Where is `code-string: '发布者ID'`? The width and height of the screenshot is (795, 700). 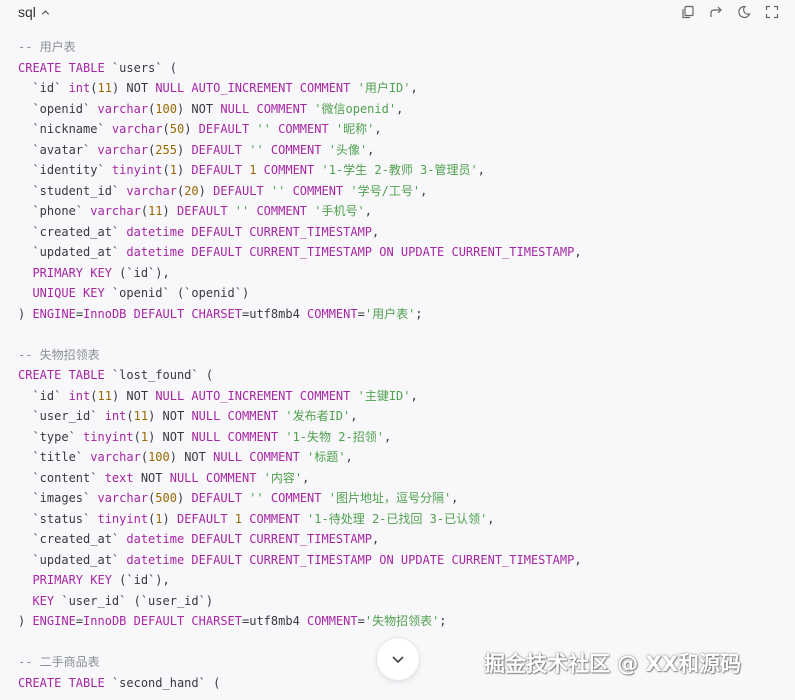 code-string: '发布者ID' is located at coordinates (318, 416).